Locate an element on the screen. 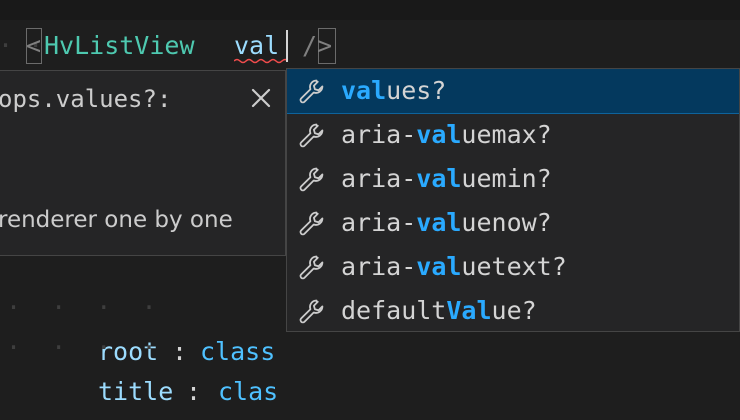 The height and width of the screenshot is (420, 740). editor-top-strip is located at coordinates (370, 10).